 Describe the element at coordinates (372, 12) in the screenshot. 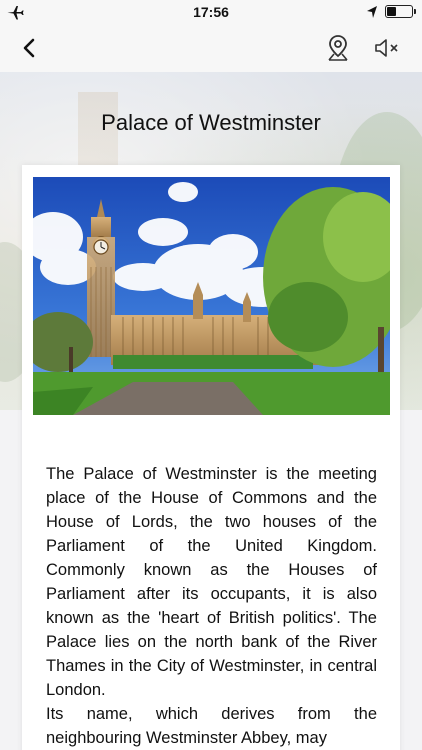

I see `location-arrow-icon` at that location.